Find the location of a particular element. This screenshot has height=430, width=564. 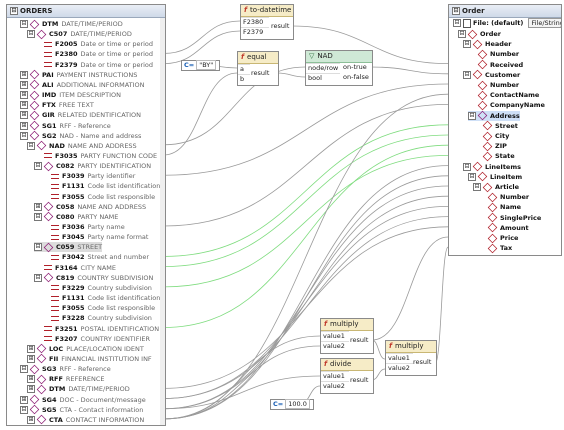

source-row-ftx: ⊞ FTX FREE TEXT is located at coordinates (57, 105).